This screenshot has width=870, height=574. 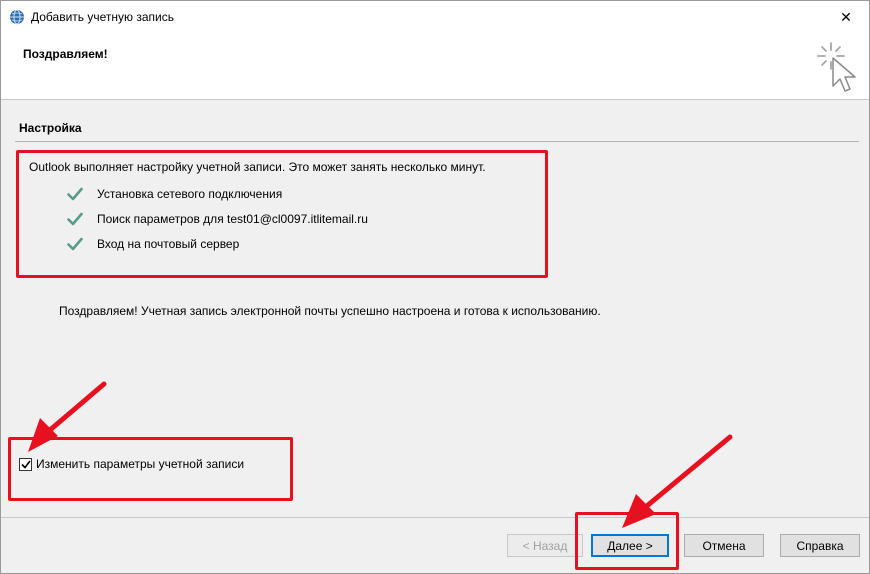 I want to click on header-title: Поздравляем!, so click(x=65, y=54).